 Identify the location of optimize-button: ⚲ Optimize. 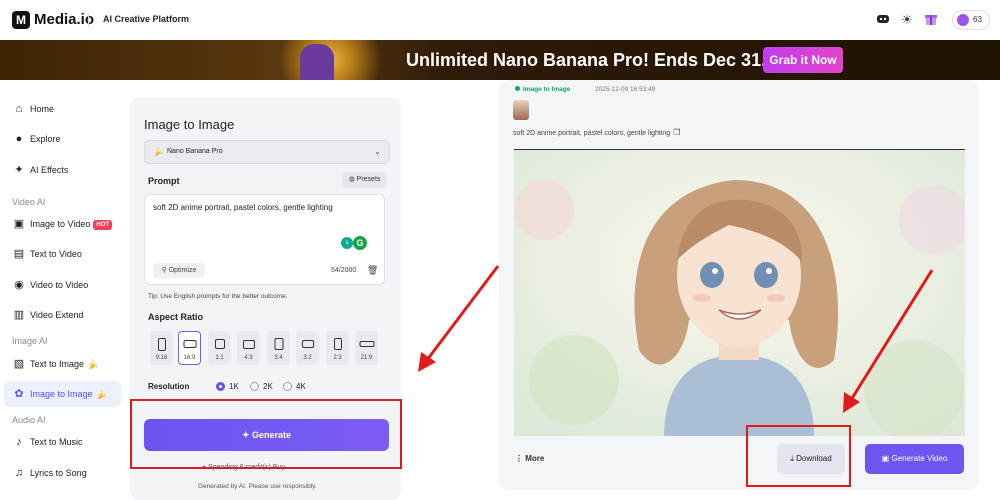
(179, 270).